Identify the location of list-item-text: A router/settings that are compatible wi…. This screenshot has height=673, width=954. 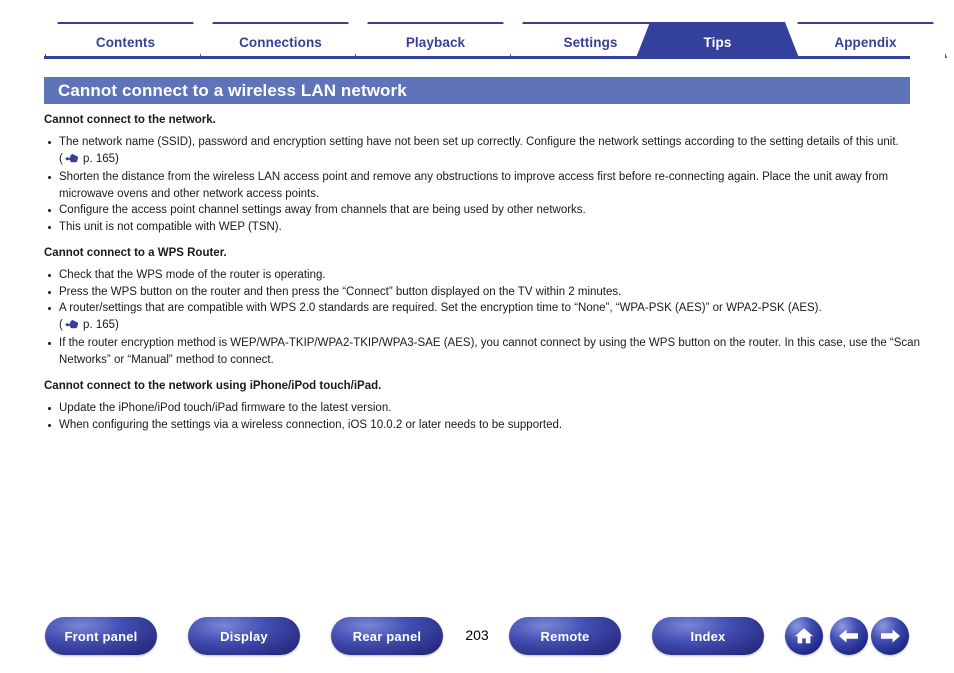
(440, 308).